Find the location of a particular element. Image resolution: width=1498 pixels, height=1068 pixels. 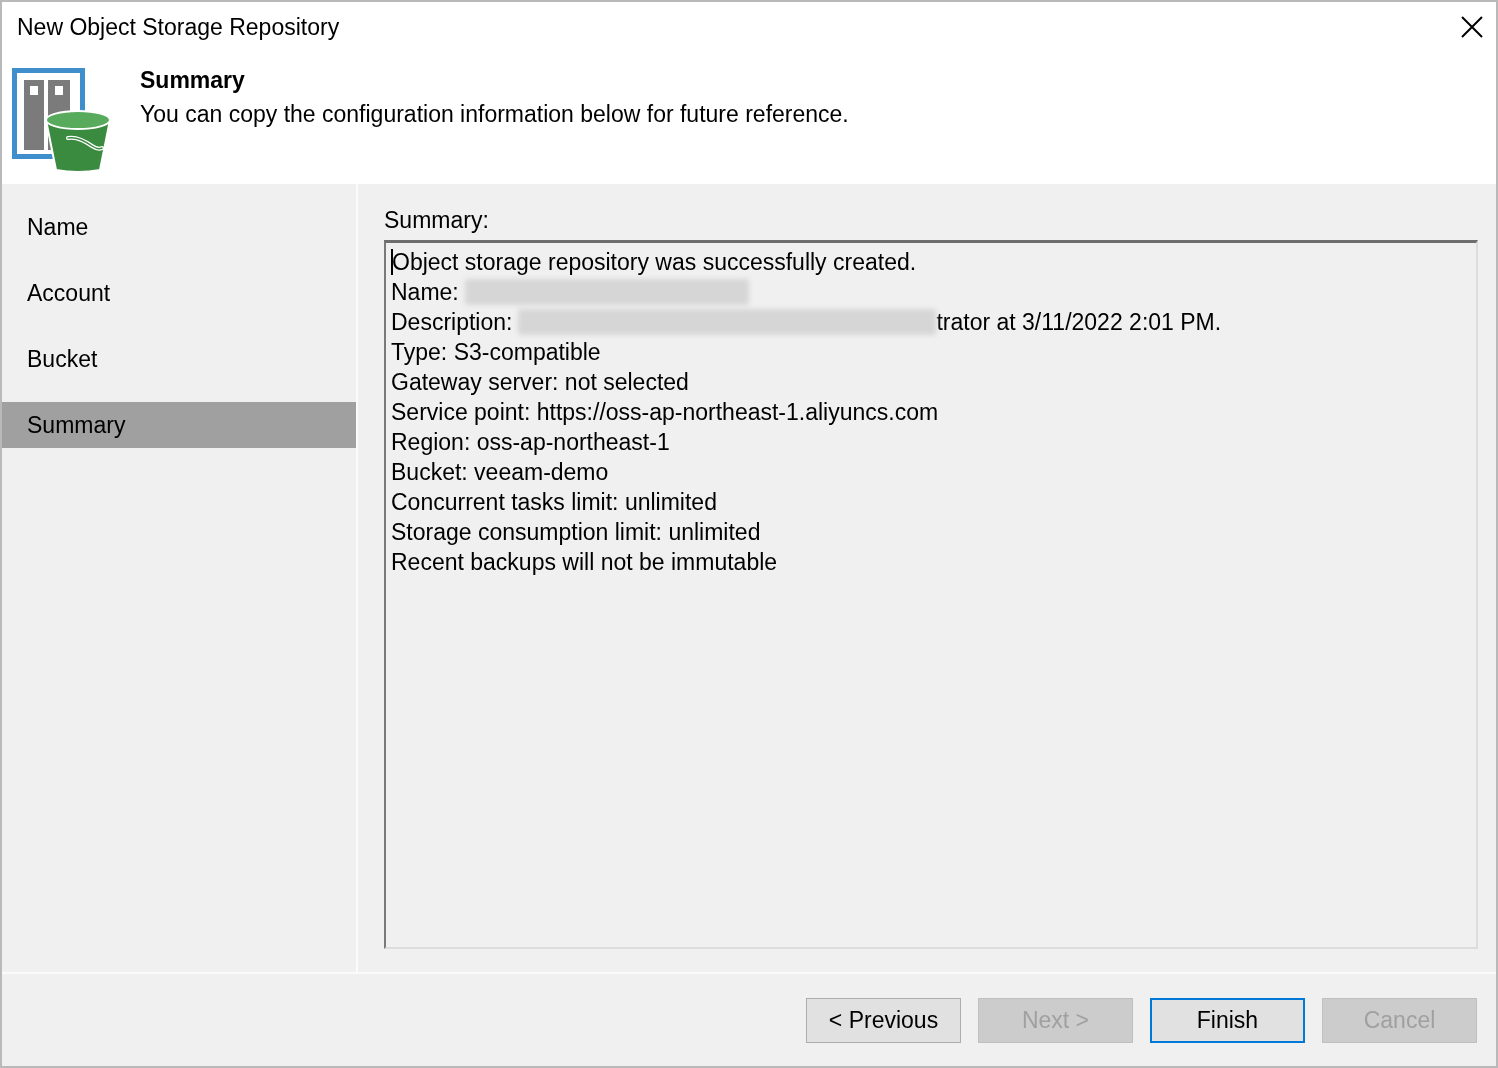

summary-text: Name: is located at coordinates (425, 292).